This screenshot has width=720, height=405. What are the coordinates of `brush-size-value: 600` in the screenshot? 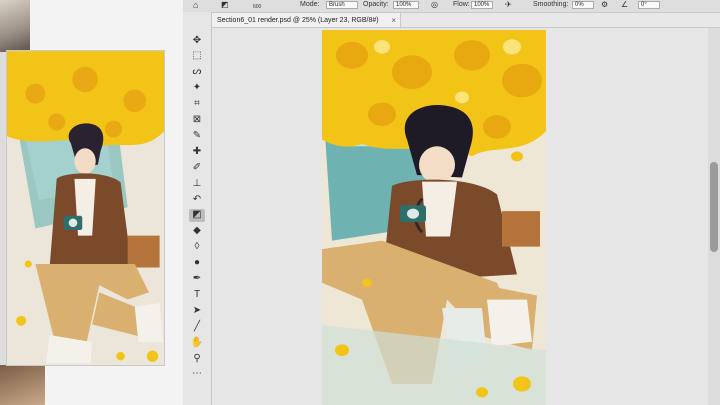 It's located at (257, 7).